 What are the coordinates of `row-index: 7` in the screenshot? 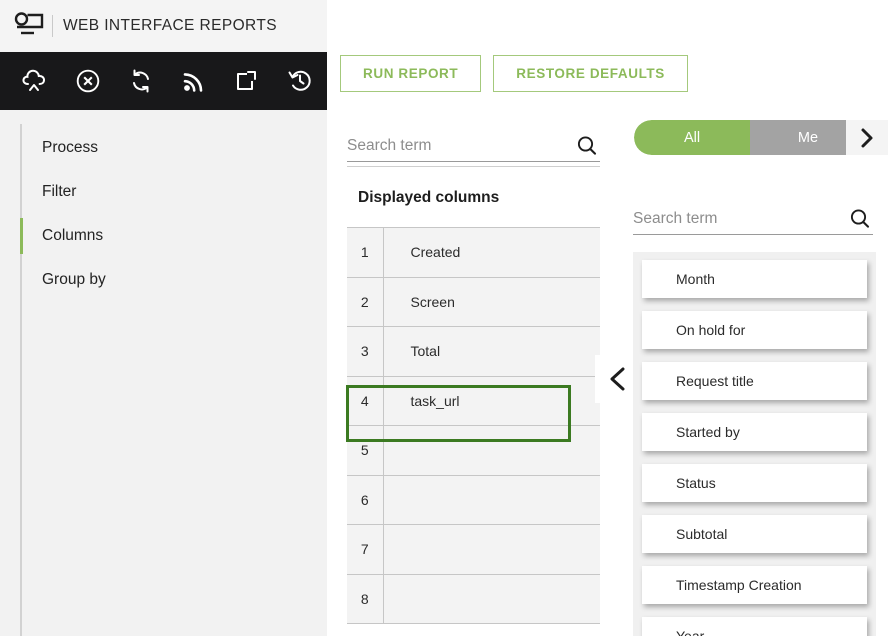 It's located at (365, 549).